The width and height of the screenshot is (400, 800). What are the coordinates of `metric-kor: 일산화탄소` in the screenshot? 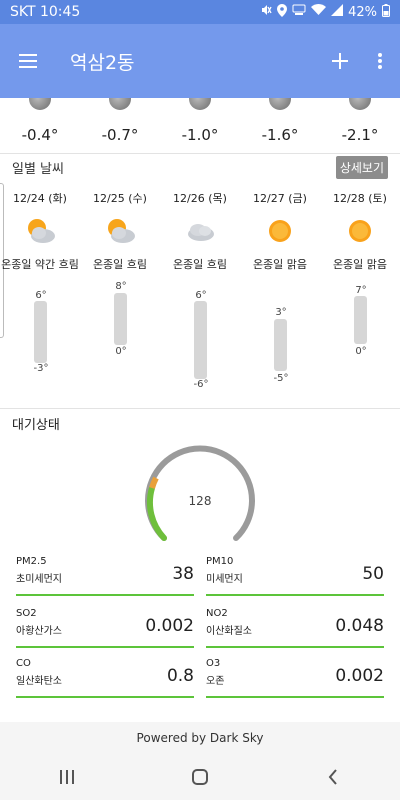 It's located at (39, 681).